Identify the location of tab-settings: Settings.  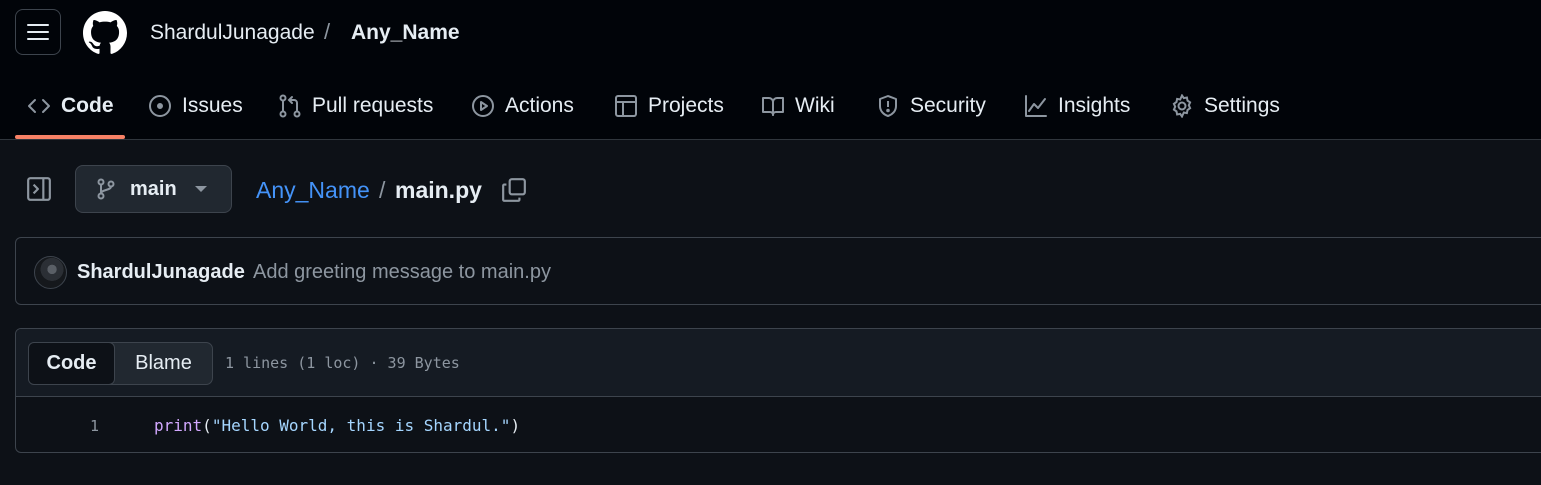
(1225, 106).